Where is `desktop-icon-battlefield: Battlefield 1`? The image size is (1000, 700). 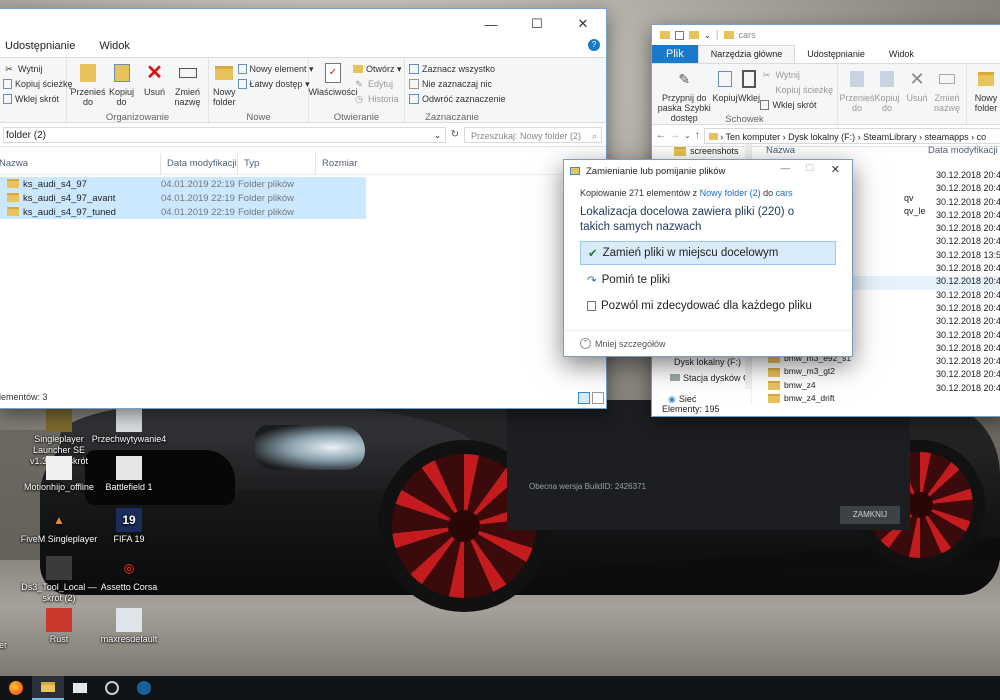 desktop-icon-battlefield: Battlefield 1 is located at coordinates (129, 474).